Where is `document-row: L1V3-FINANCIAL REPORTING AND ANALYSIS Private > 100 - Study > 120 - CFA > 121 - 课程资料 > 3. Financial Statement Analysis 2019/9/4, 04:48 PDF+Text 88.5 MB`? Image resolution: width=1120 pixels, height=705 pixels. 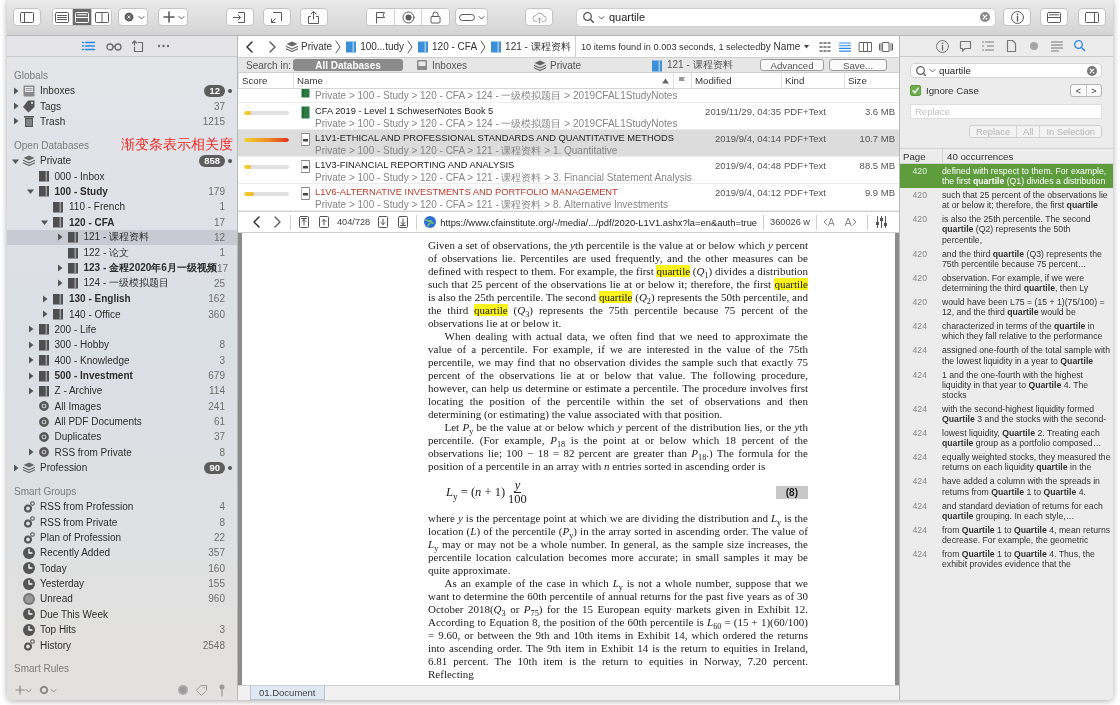 document-row: L1V3-FINANCIAL REPORTING AND ANALYSIS Private > 100 - Study > 120 - CFA > 121 - 课程资料 > 3. Financial Statement Analysis 2019/9/4, 04:48 PDF+Text 88.5 MB is located at coordinates (568, 170).